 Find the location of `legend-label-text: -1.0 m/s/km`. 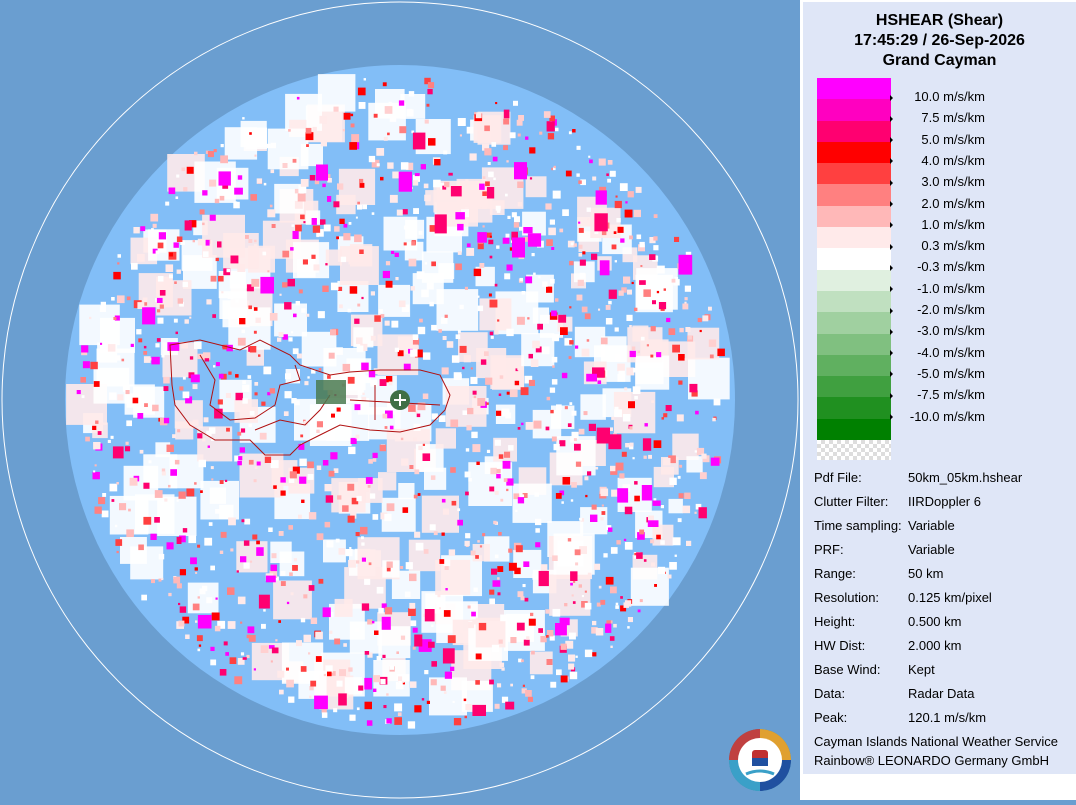

legend-label-text: -1.0 m/s/km is located at coordinates (951, 288).